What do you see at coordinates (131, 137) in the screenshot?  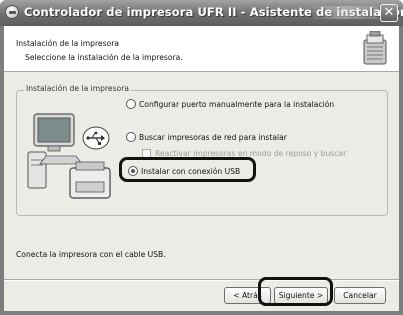 I see `radio-network-search` at bounding box center [131, 137].